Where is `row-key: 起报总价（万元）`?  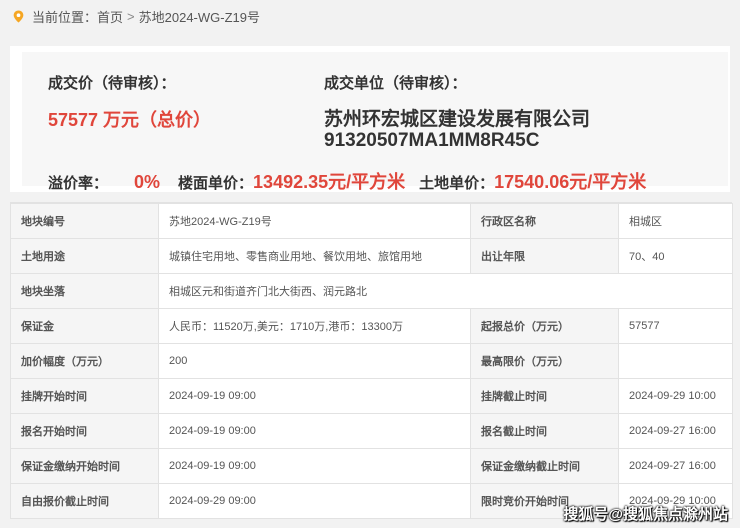 row-key: 起报总价（万元） is located at coordinates (544, 326).